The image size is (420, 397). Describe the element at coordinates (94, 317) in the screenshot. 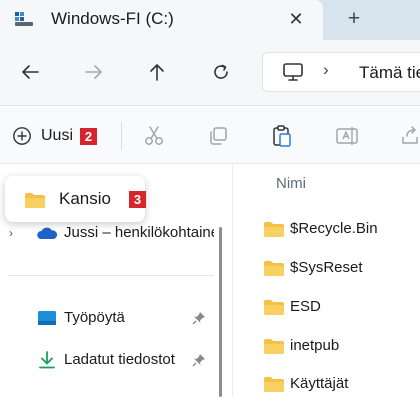

I see `quick-access-label: Työpöytä` at that location.